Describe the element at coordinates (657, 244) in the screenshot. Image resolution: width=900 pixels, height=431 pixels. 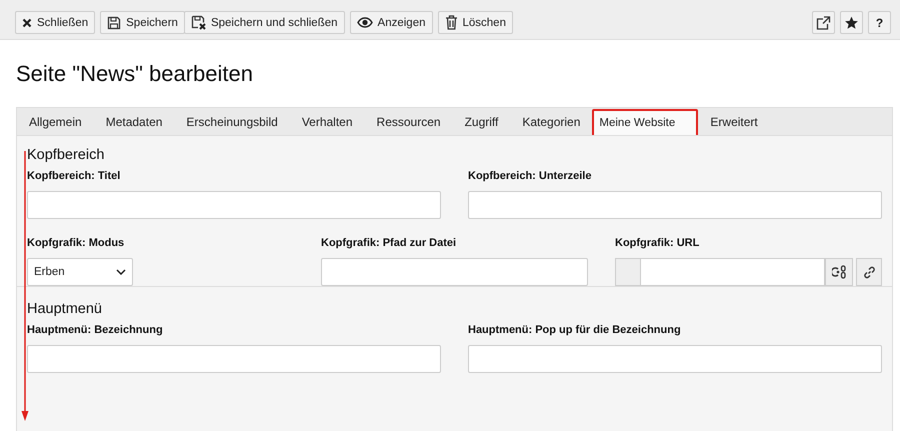
I see `field-label: Kopfgrafik: URL` at that location.